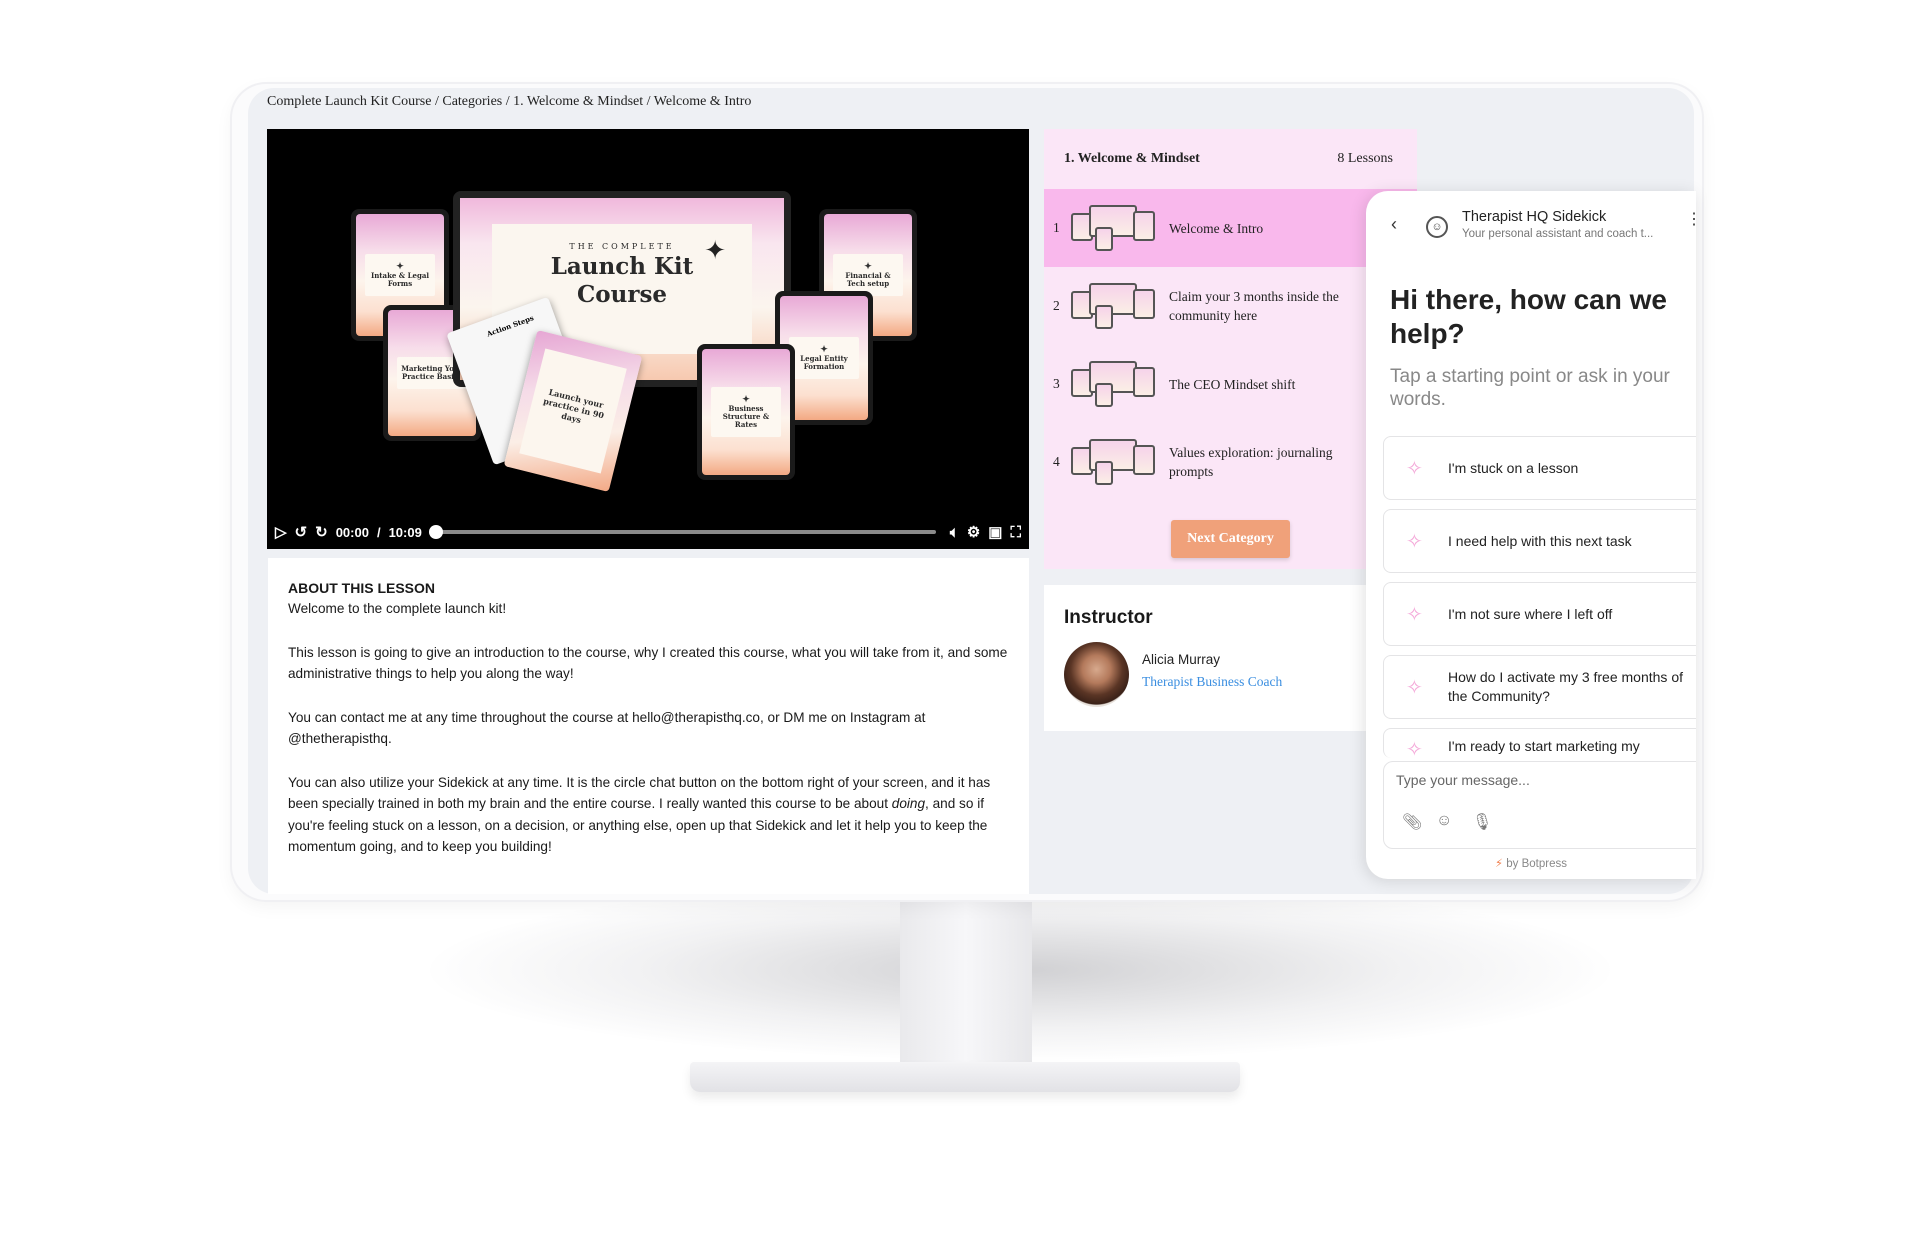  Describe the element at coordinates (1056, 461) in the screenshot. I see `lesson-number: 4` at that location.